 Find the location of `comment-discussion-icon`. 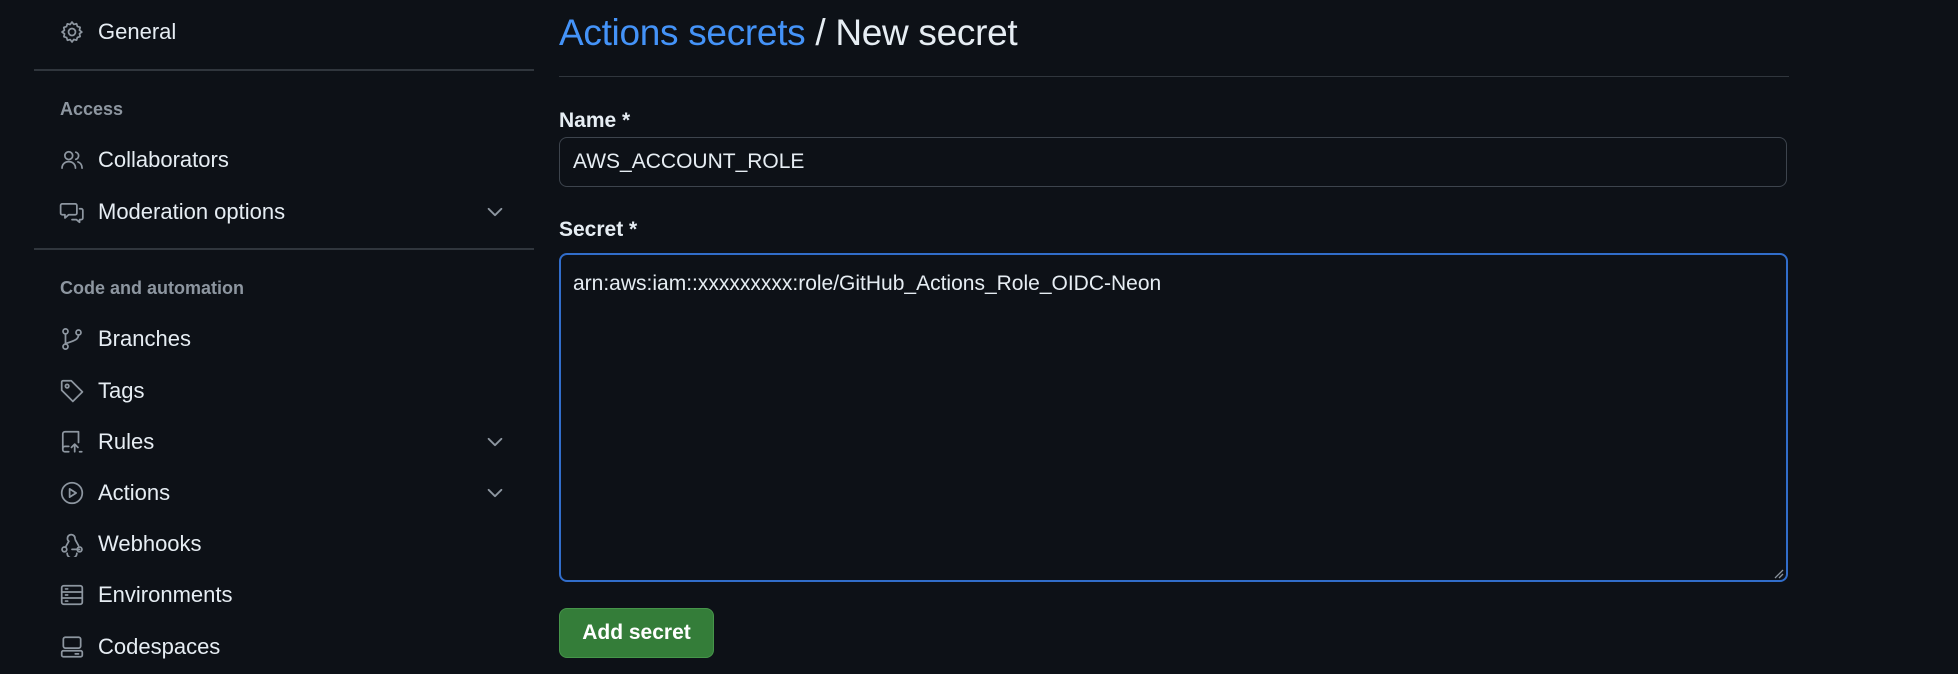

comment-discussion-icon is located at coordinates (72, 212).